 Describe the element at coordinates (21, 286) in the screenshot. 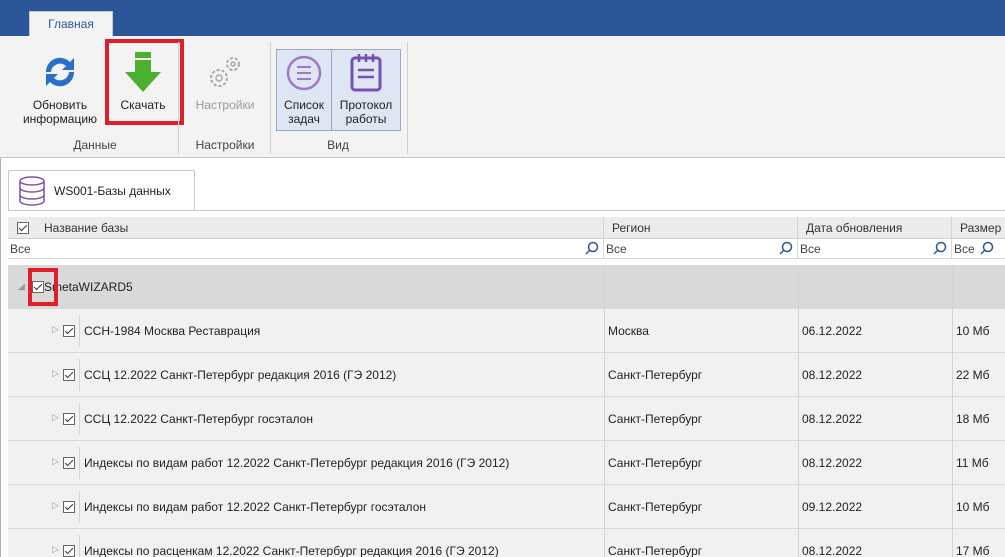

I see `collapse-arrow-icon: ◢` at that location.